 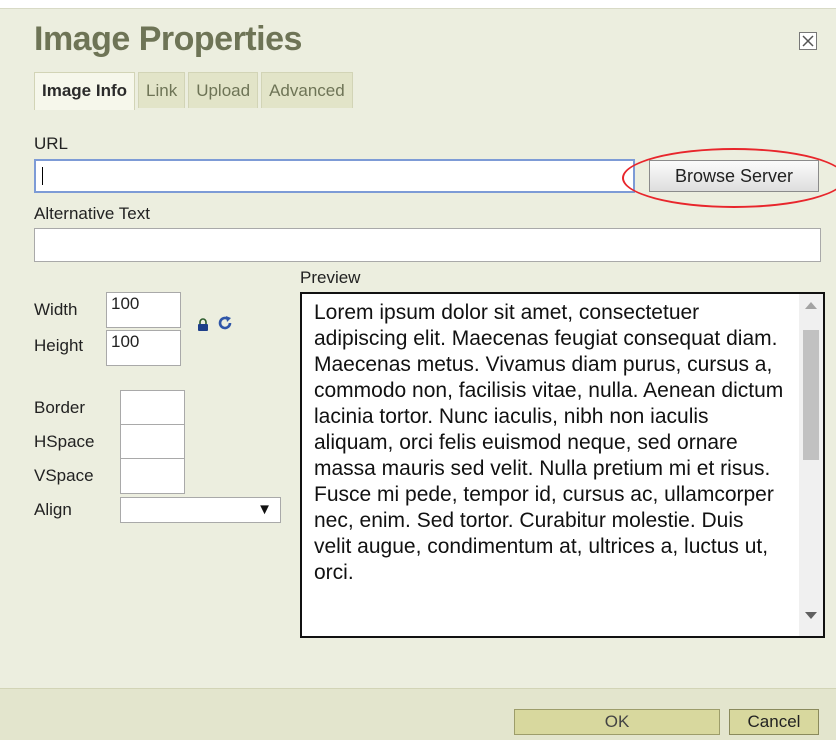 I want to click on height-label: Height, so click(x=59, y=345).